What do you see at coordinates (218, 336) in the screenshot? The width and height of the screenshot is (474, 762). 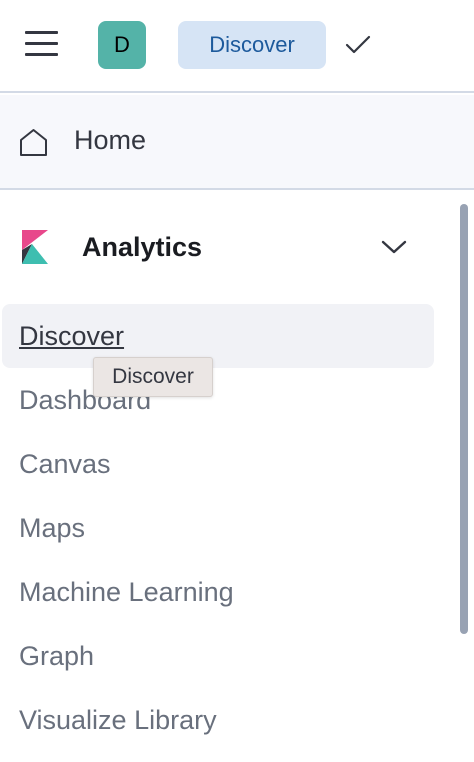 I see `nav-item-discover: Discover` at bounding box center [218, 336].